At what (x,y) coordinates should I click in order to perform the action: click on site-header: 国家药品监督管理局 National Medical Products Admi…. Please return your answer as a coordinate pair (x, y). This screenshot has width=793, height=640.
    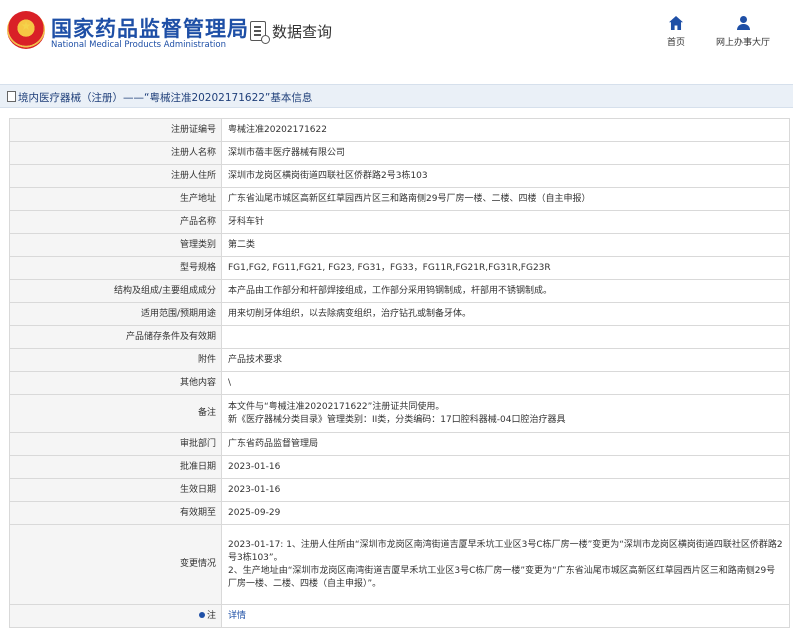
    Looking at the image, I should click on (396, 33).